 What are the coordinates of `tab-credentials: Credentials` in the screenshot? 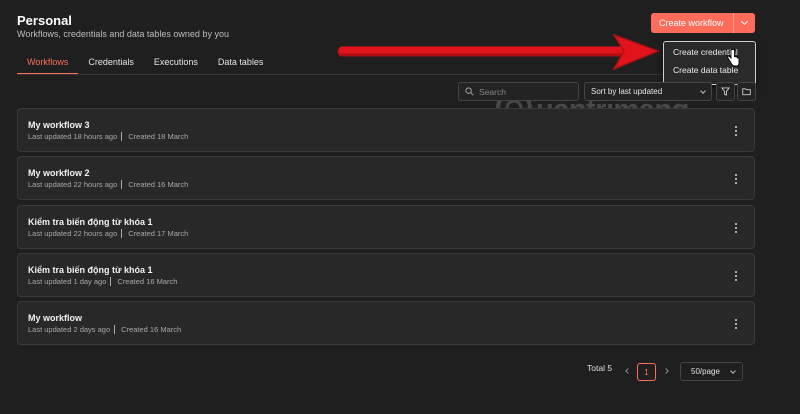 It's located at (111, 65).